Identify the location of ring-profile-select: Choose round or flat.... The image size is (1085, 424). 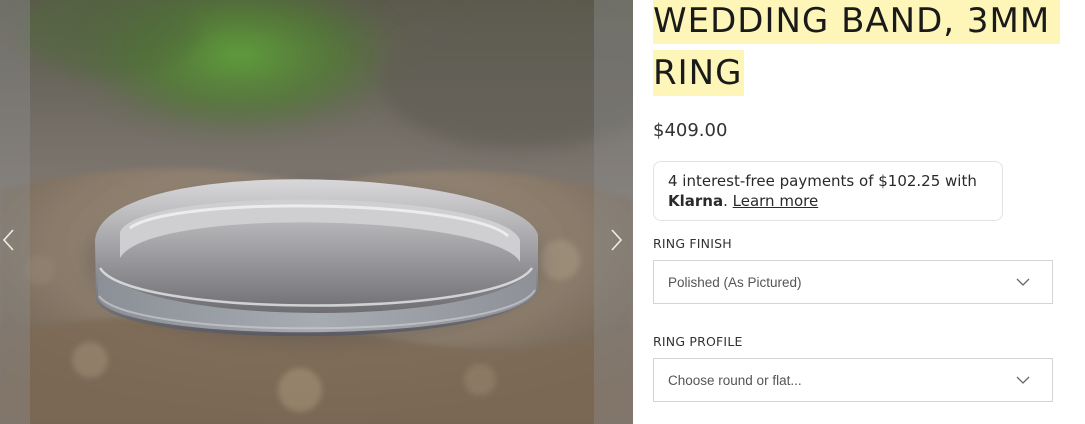
(853, 380).